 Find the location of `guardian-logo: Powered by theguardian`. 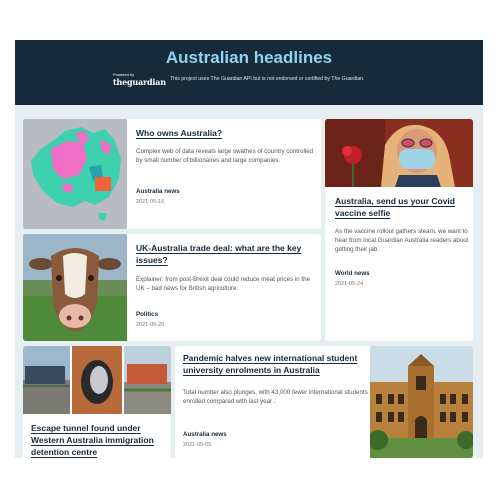

guardian-logo: Powered by theguardian is located at coordinates (139, 79).